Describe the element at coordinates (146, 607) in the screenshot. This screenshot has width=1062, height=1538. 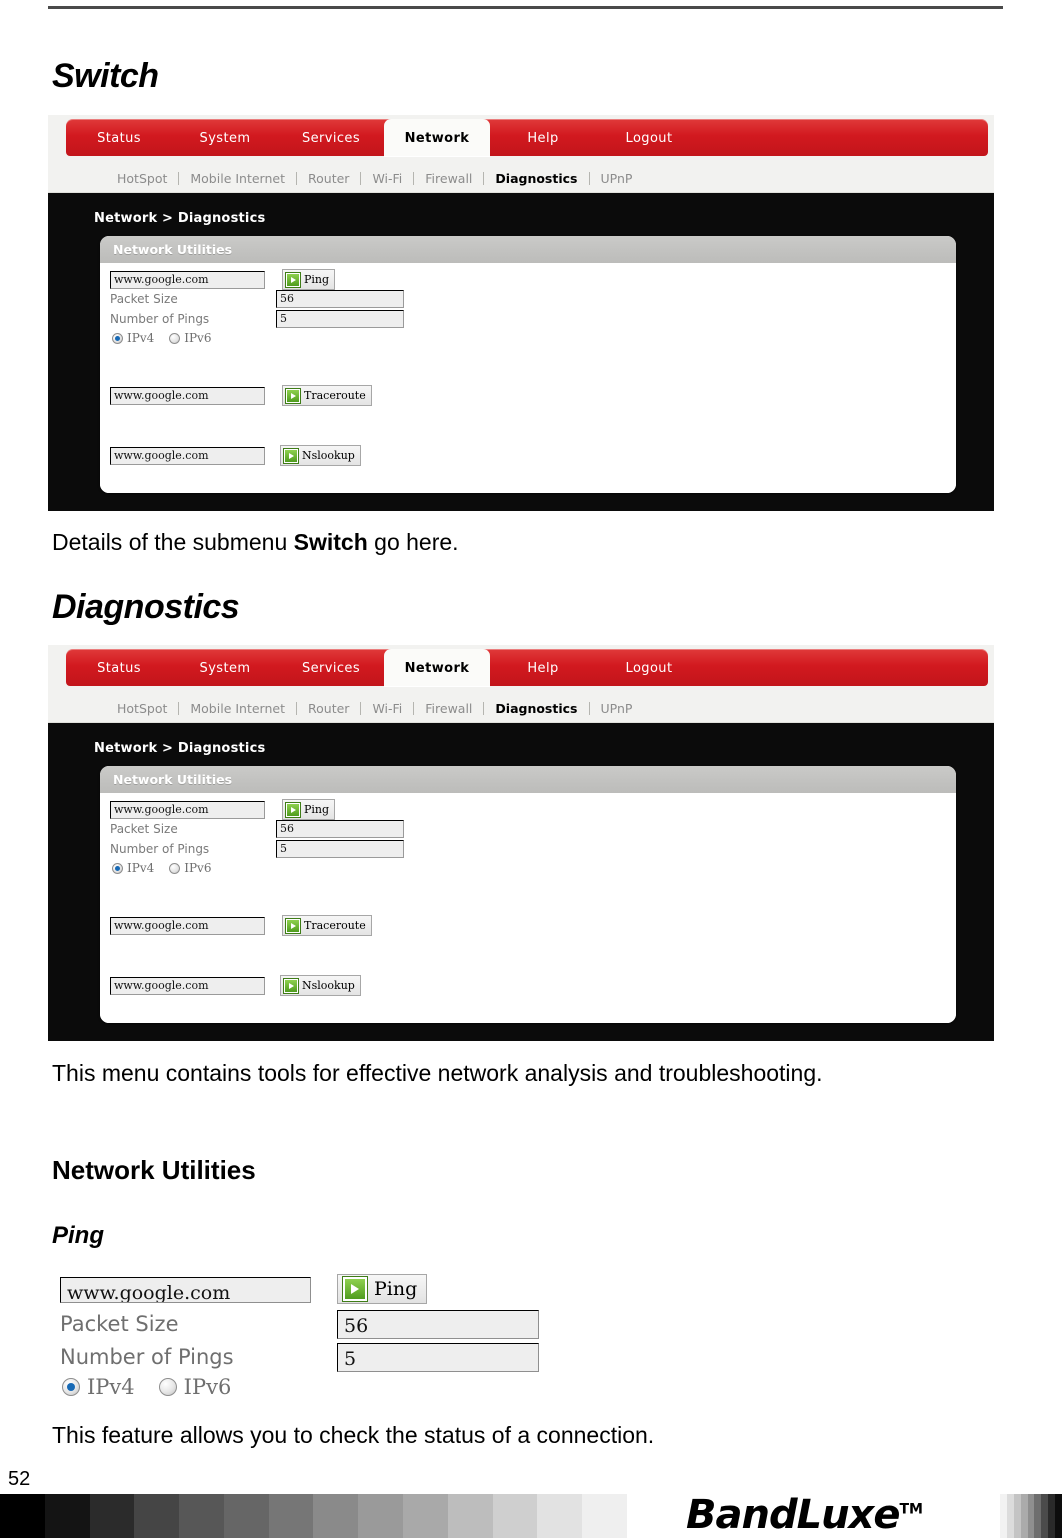
I see `section-heading-diagnostics: Diagnostics` at that location.